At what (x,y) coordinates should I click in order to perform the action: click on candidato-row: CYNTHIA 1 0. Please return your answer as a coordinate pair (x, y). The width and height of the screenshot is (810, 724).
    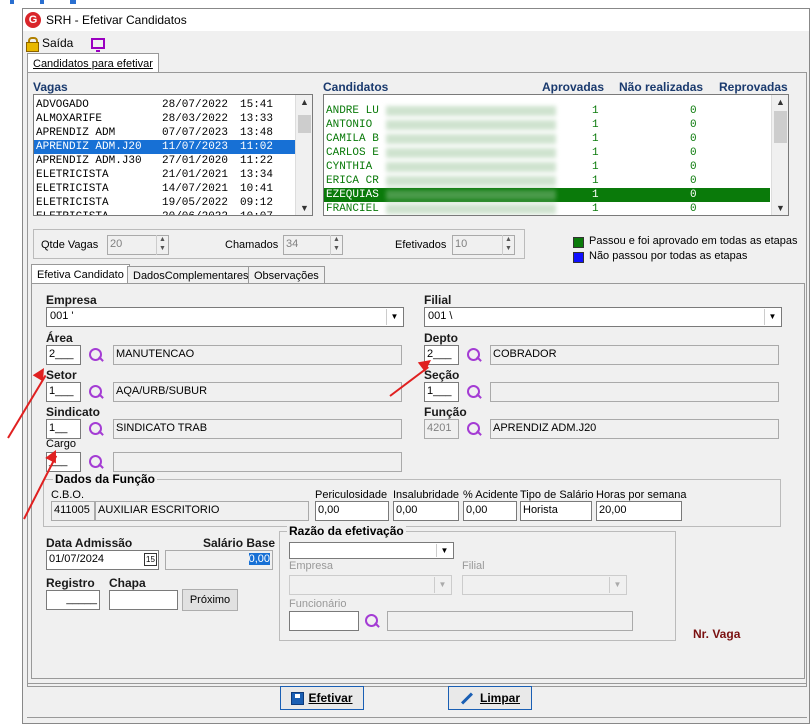
    Looking at the image, I should click on (547, 167).